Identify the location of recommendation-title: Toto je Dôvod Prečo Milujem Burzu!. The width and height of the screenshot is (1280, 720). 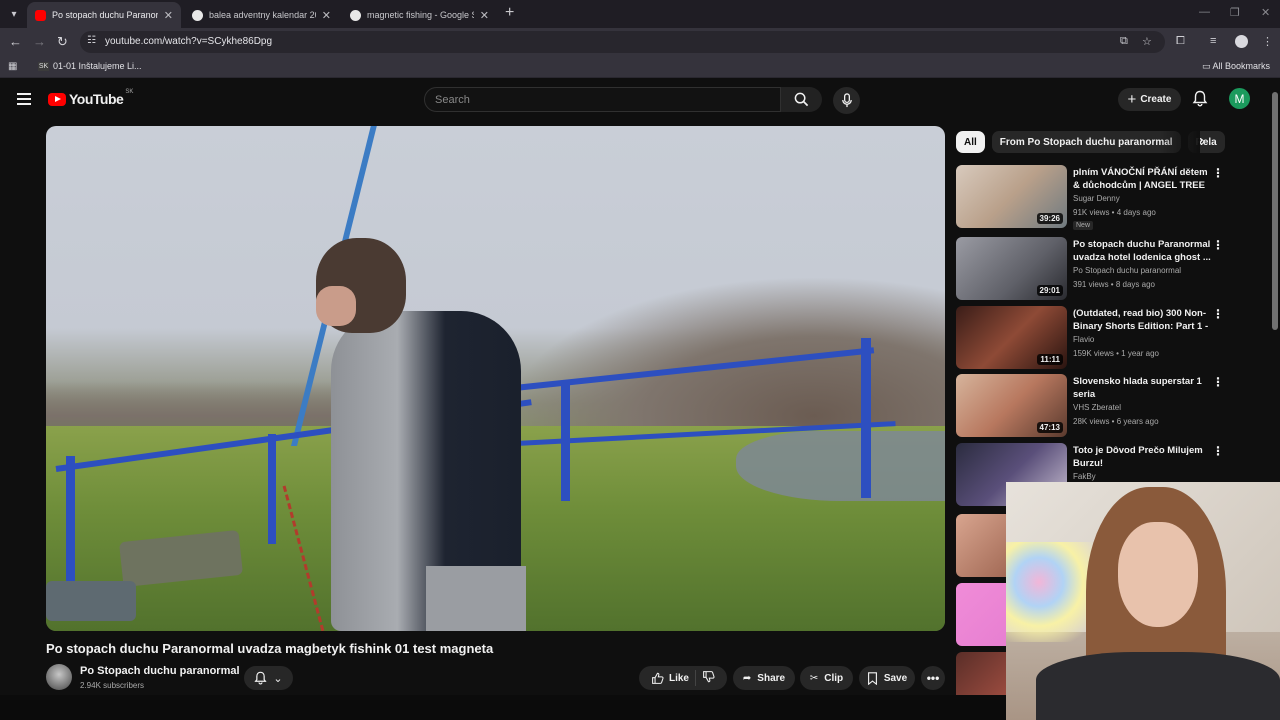
(1143, 457).